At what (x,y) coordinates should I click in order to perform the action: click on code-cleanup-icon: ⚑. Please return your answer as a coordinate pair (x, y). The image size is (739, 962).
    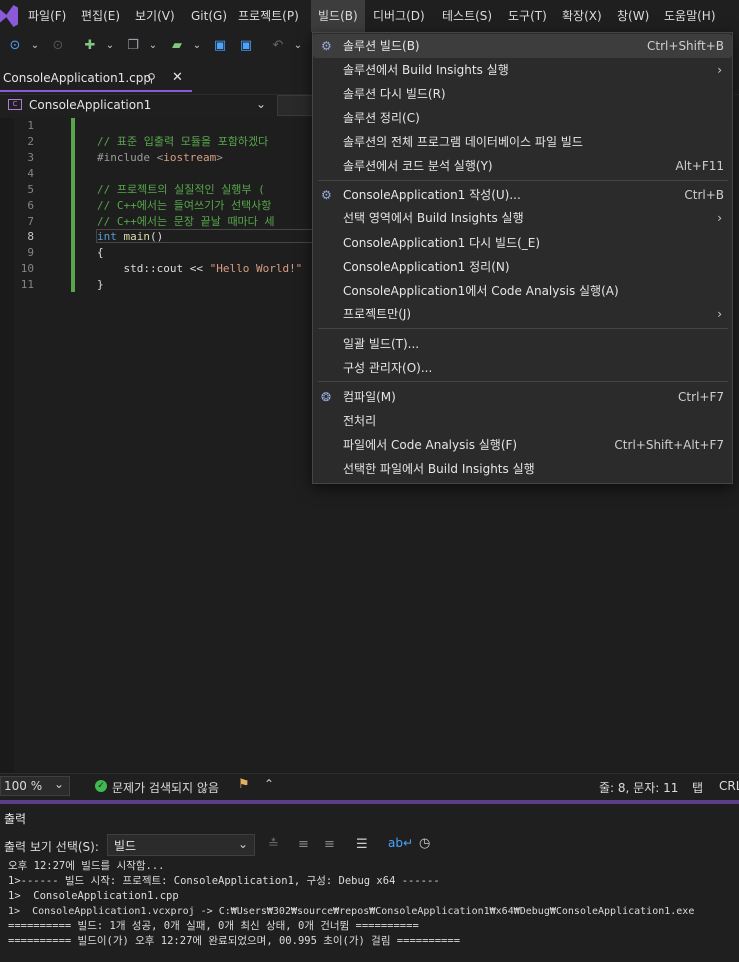
    Looking at the image, I should click on (244, 784).